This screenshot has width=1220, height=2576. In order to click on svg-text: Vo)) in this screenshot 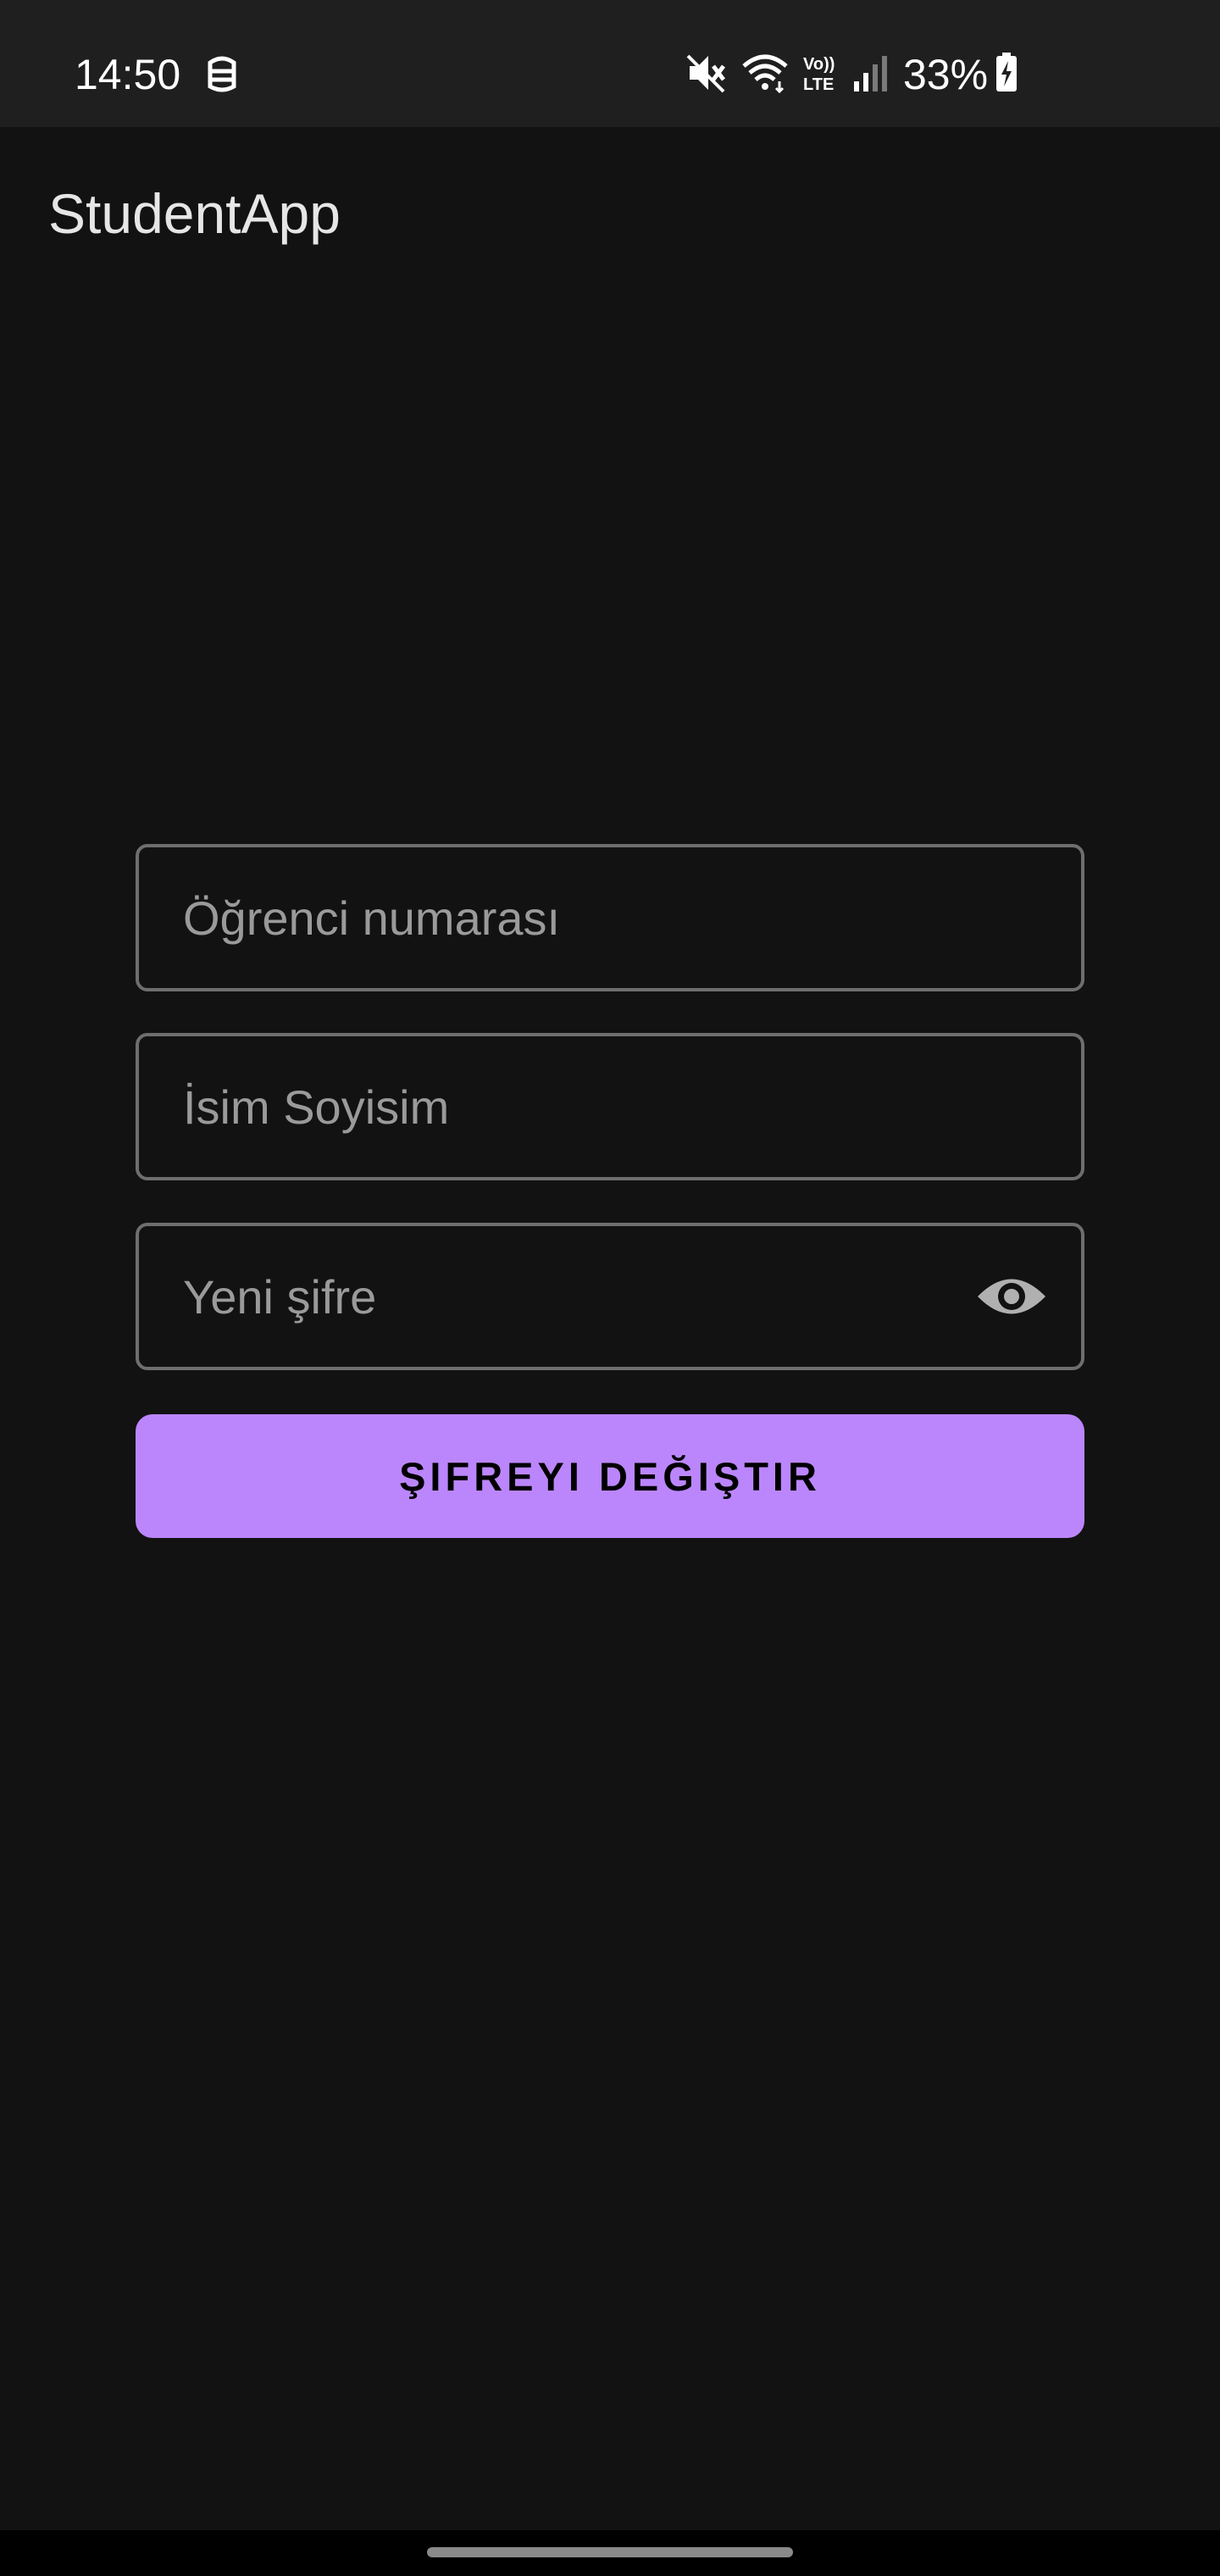, I will do `click(819, 64)`.